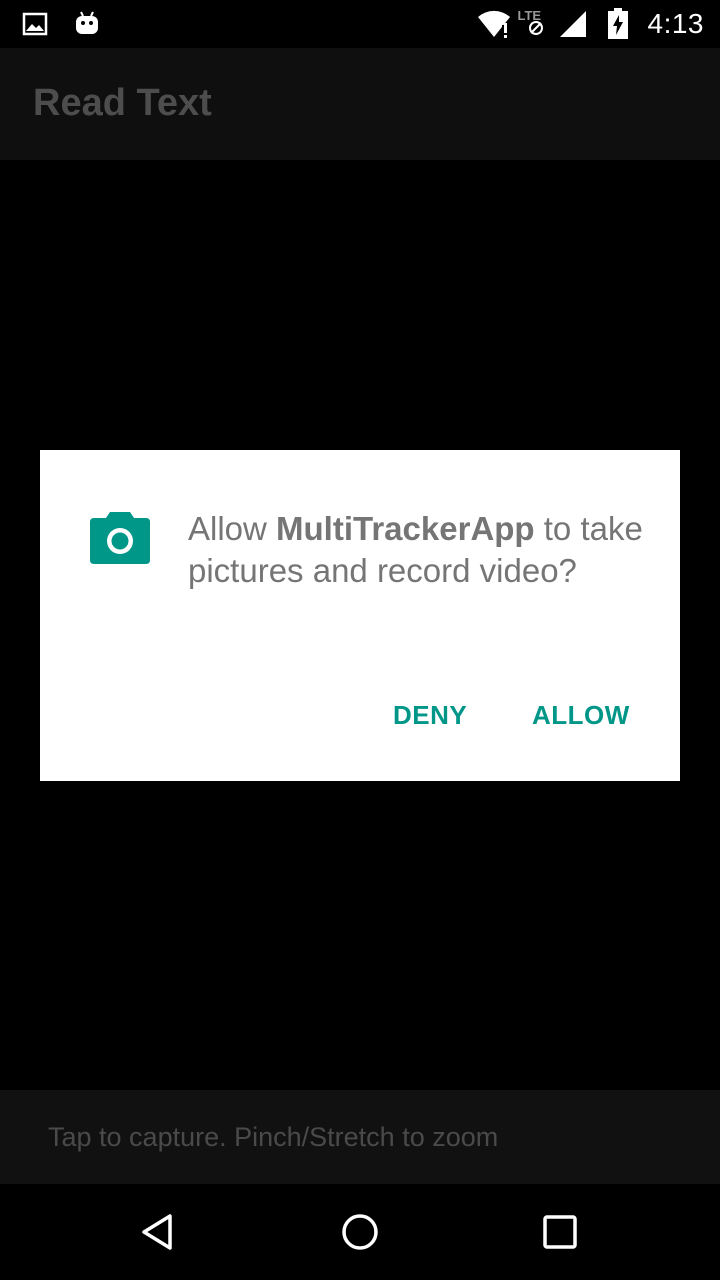 This screenshot has height=1280, width=720. What do you see at coordinates (675, 23) in the screenshot?
I see `clock: 4:13` at bounding box center [675, 23].